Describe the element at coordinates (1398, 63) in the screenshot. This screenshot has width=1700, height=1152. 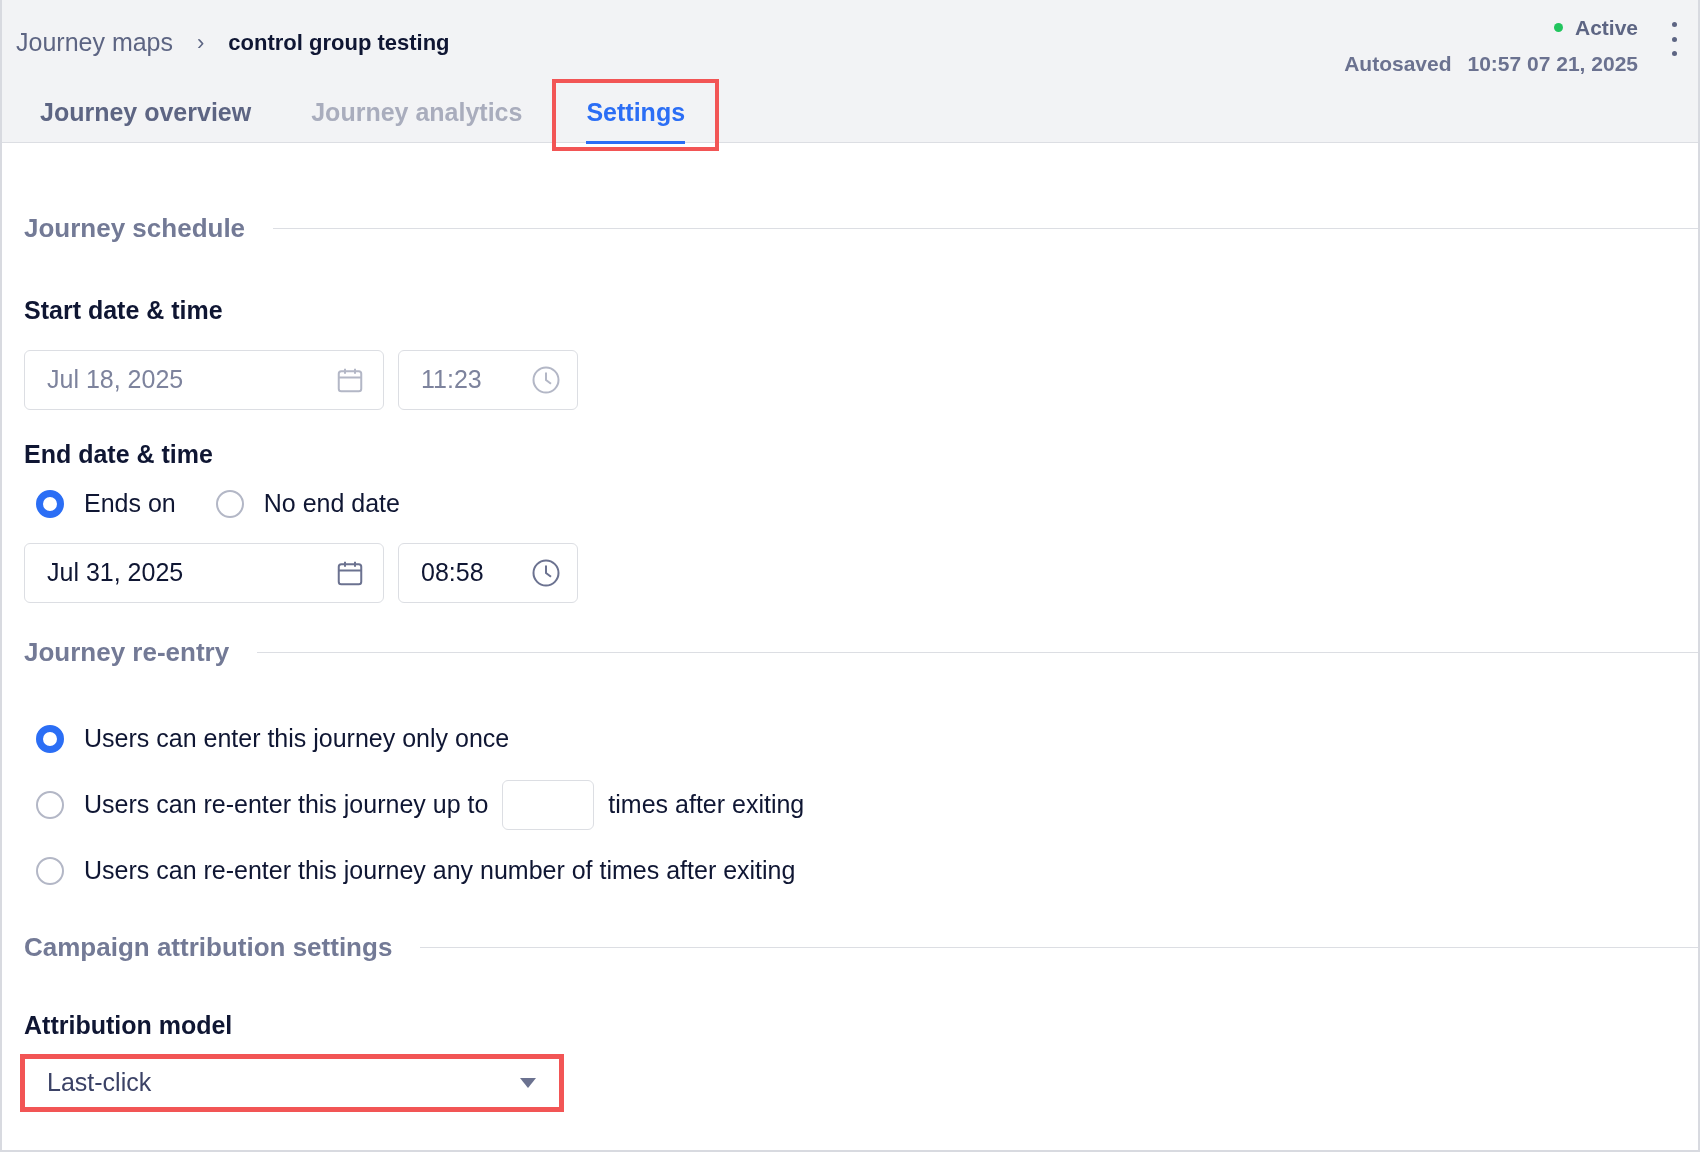
I see `autosaved-label: Autosaved` at that location.